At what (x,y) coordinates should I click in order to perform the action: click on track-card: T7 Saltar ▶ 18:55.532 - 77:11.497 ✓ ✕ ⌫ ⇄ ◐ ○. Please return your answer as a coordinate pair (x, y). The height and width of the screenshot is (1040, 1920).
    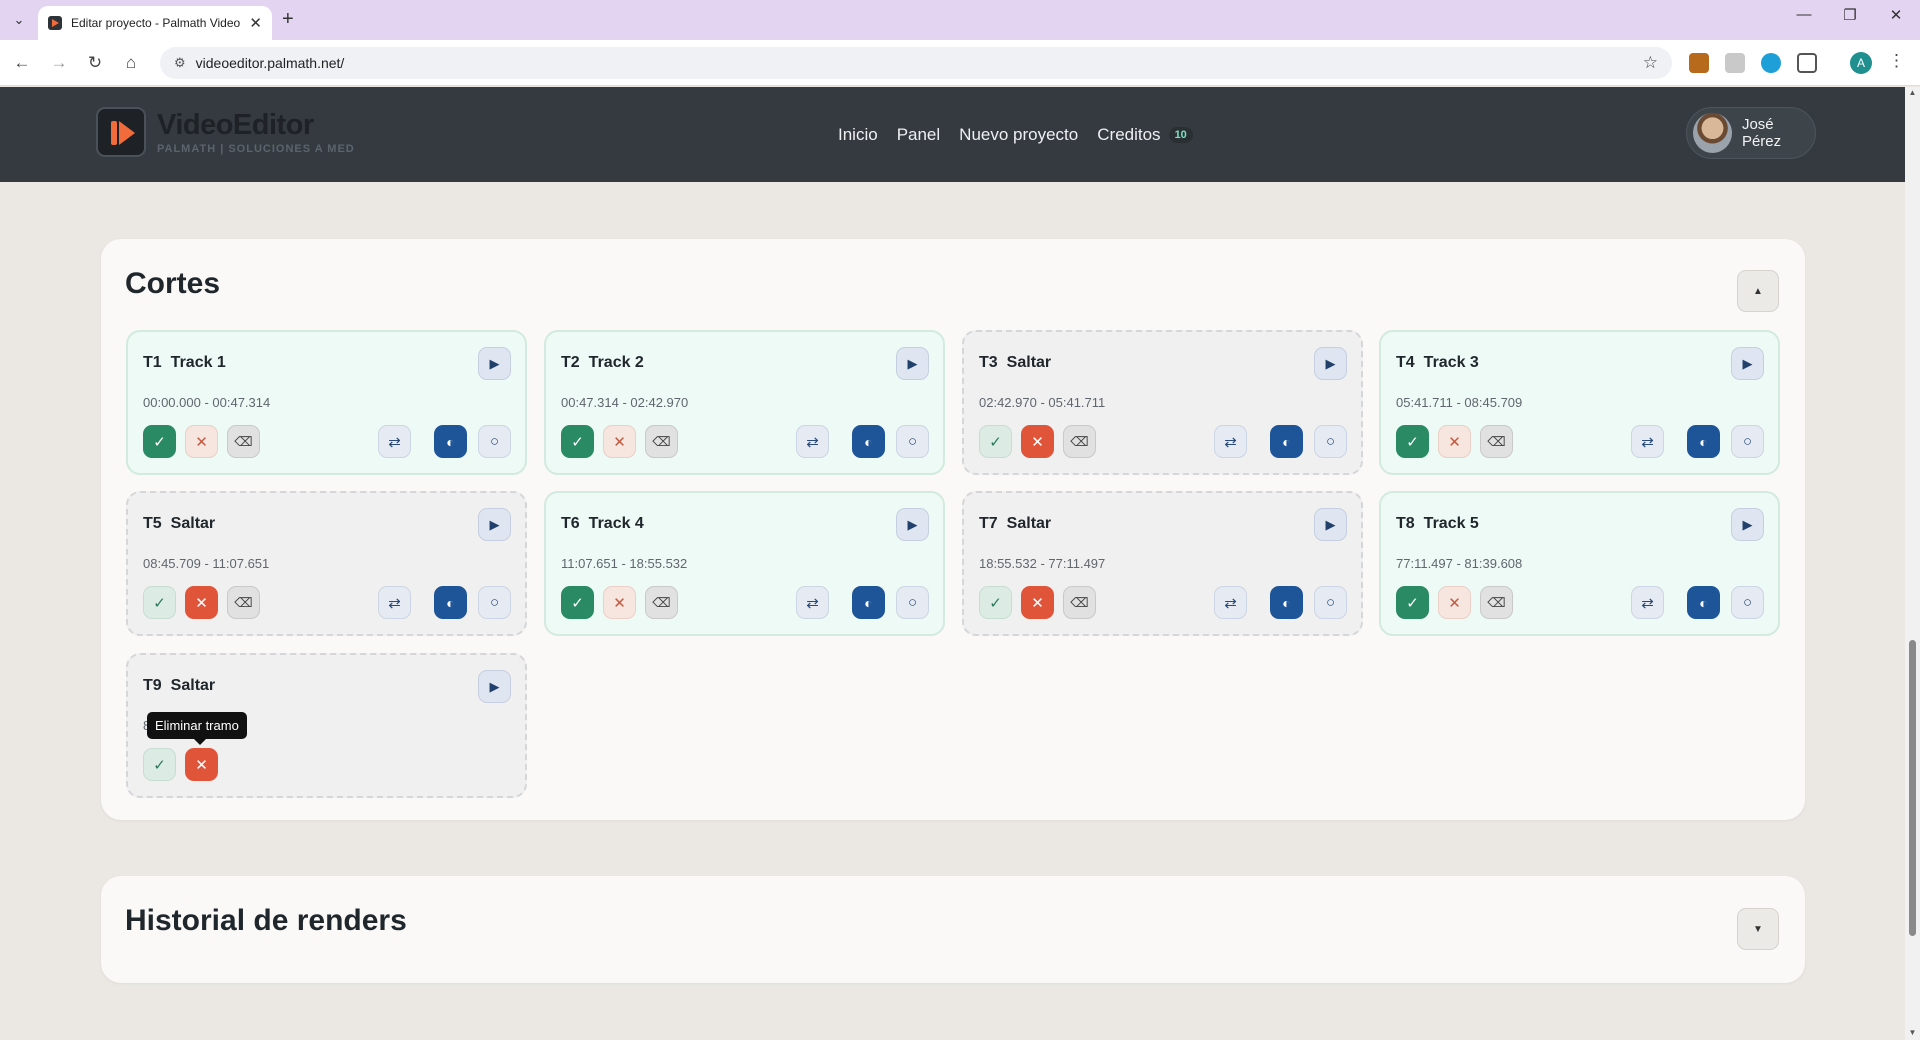
    Looking at the image, I should click on (1162, 563).